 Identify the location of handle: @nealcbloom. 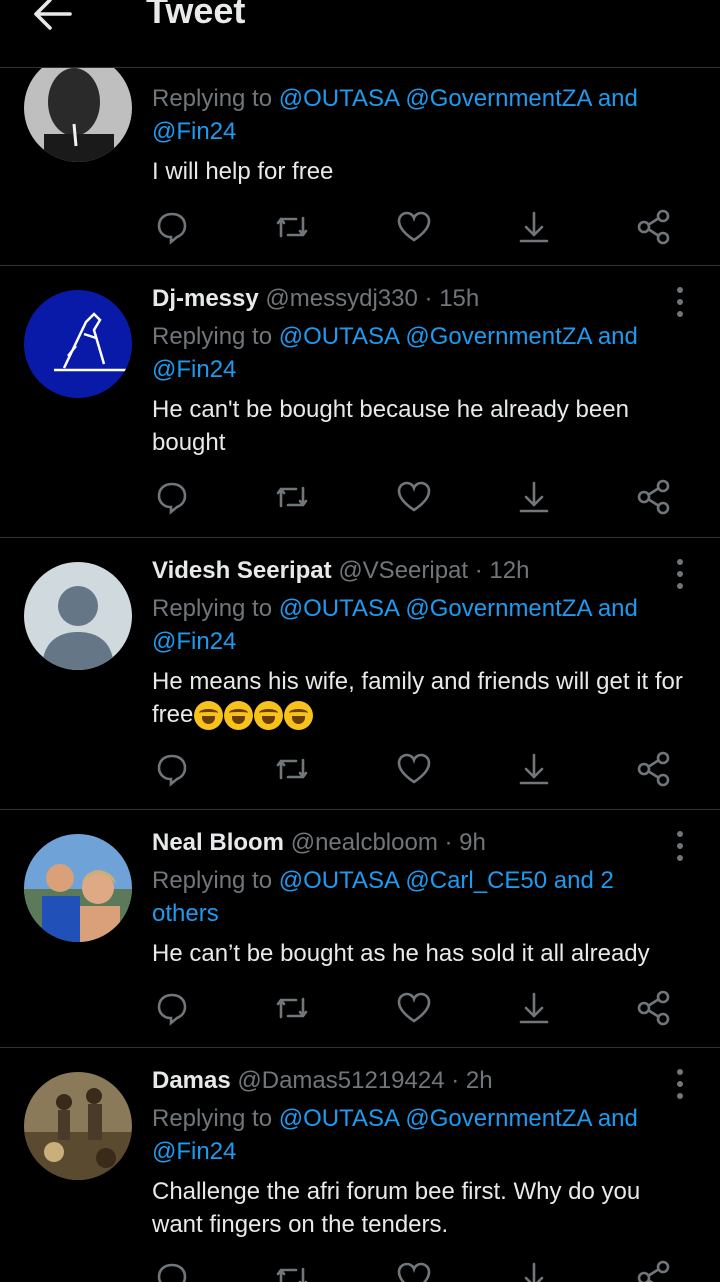
(364, 842).